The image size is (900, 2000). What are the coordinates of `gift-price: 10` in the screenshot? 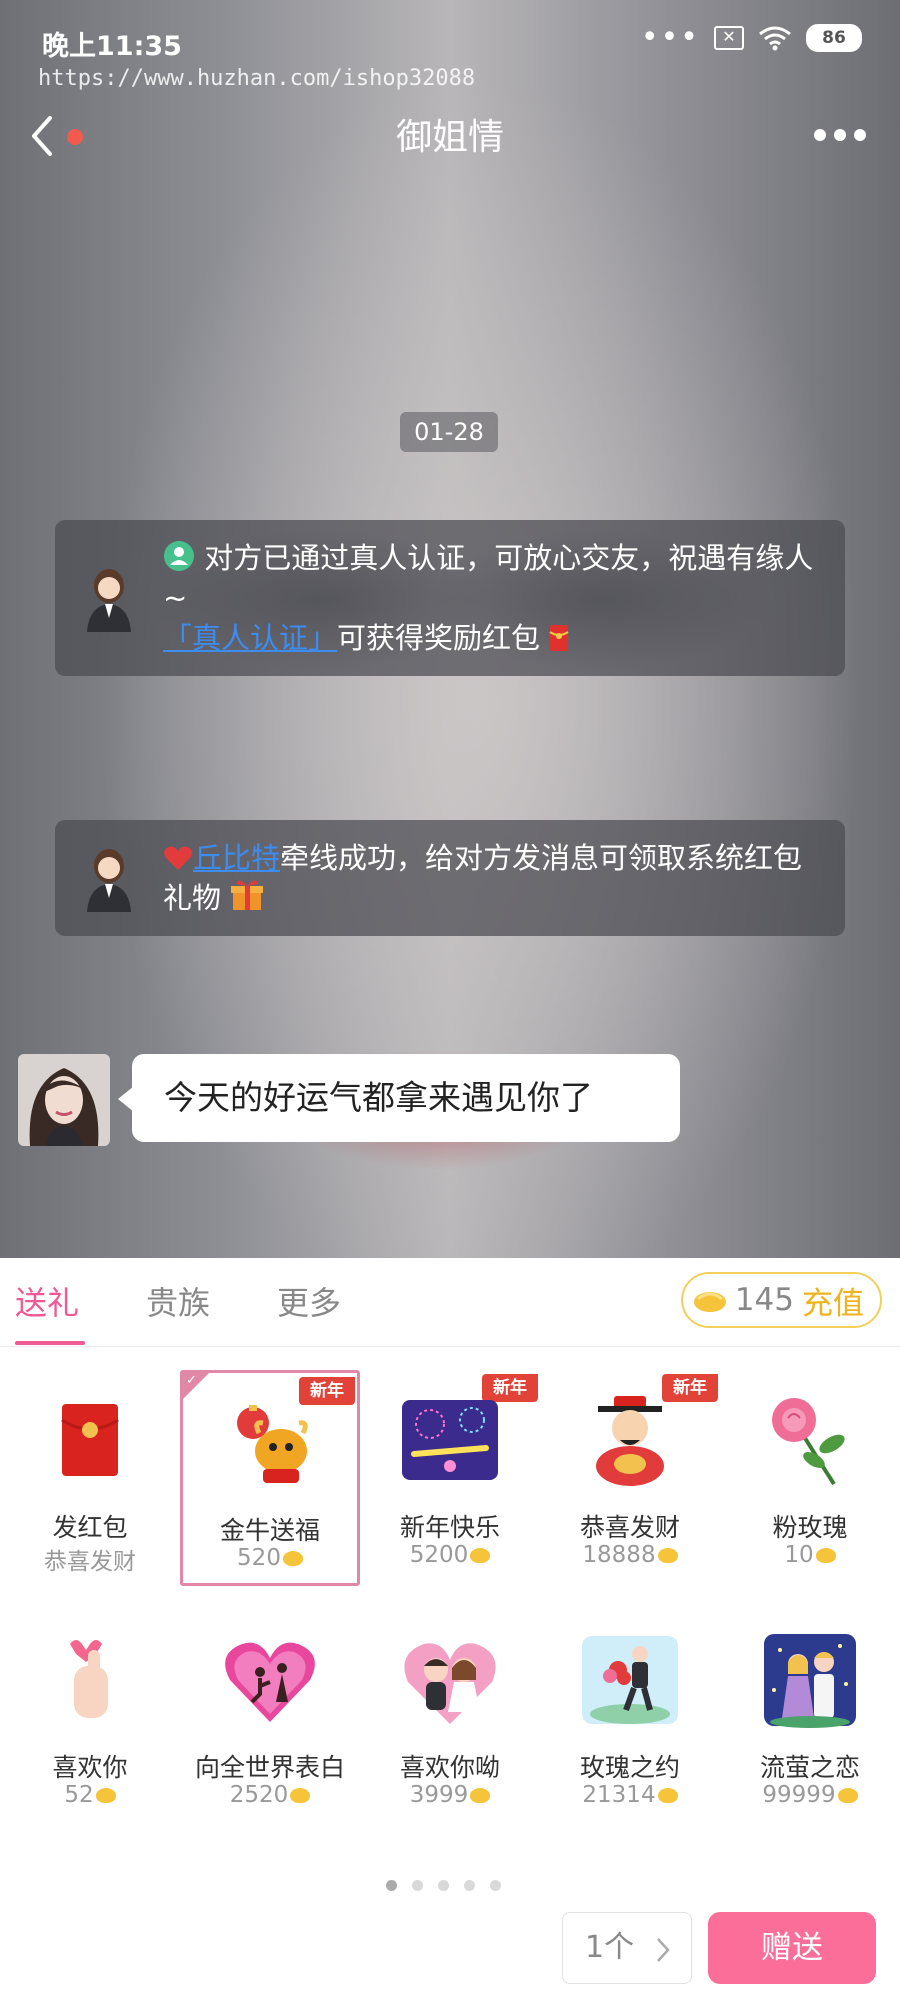 It's located at (810, 1555).